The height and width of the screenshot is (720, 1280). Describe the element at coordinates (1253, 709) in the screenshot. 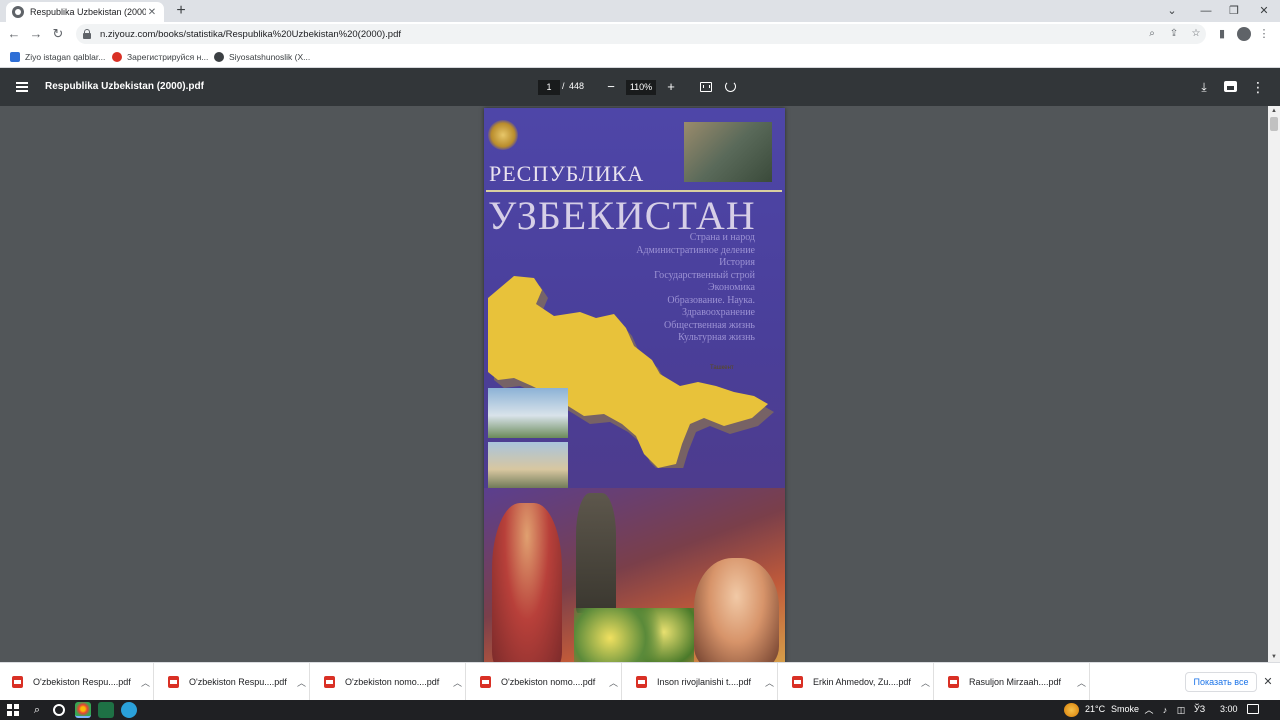

I see `notifications-icon` at that location.